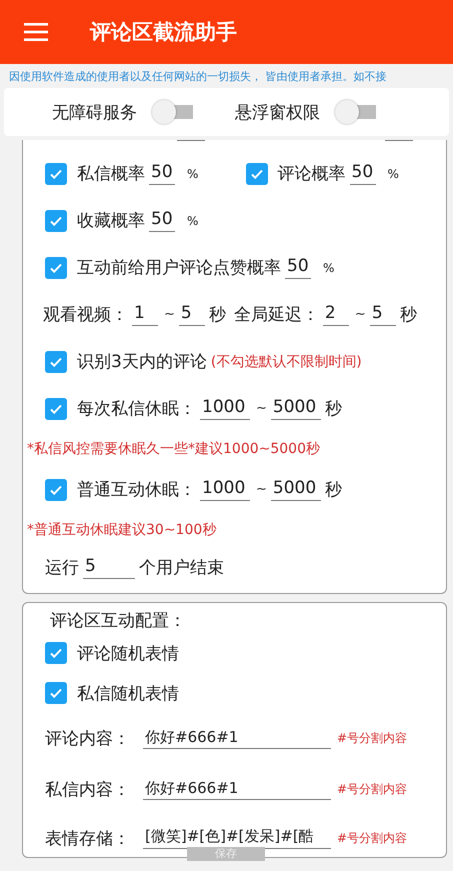  Describe the element at coordinates (111, 221) in the screenshot. I see `option-label: 收藏概率` at that location.